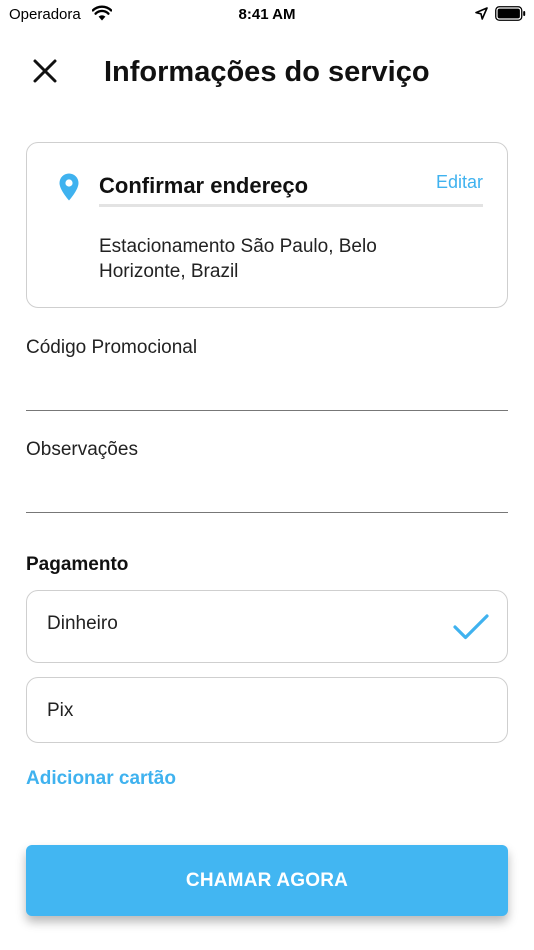 The image size is (534, 950). Describe the element at coordinates (291, 205) in the screenshot. I see `divider` at that location.